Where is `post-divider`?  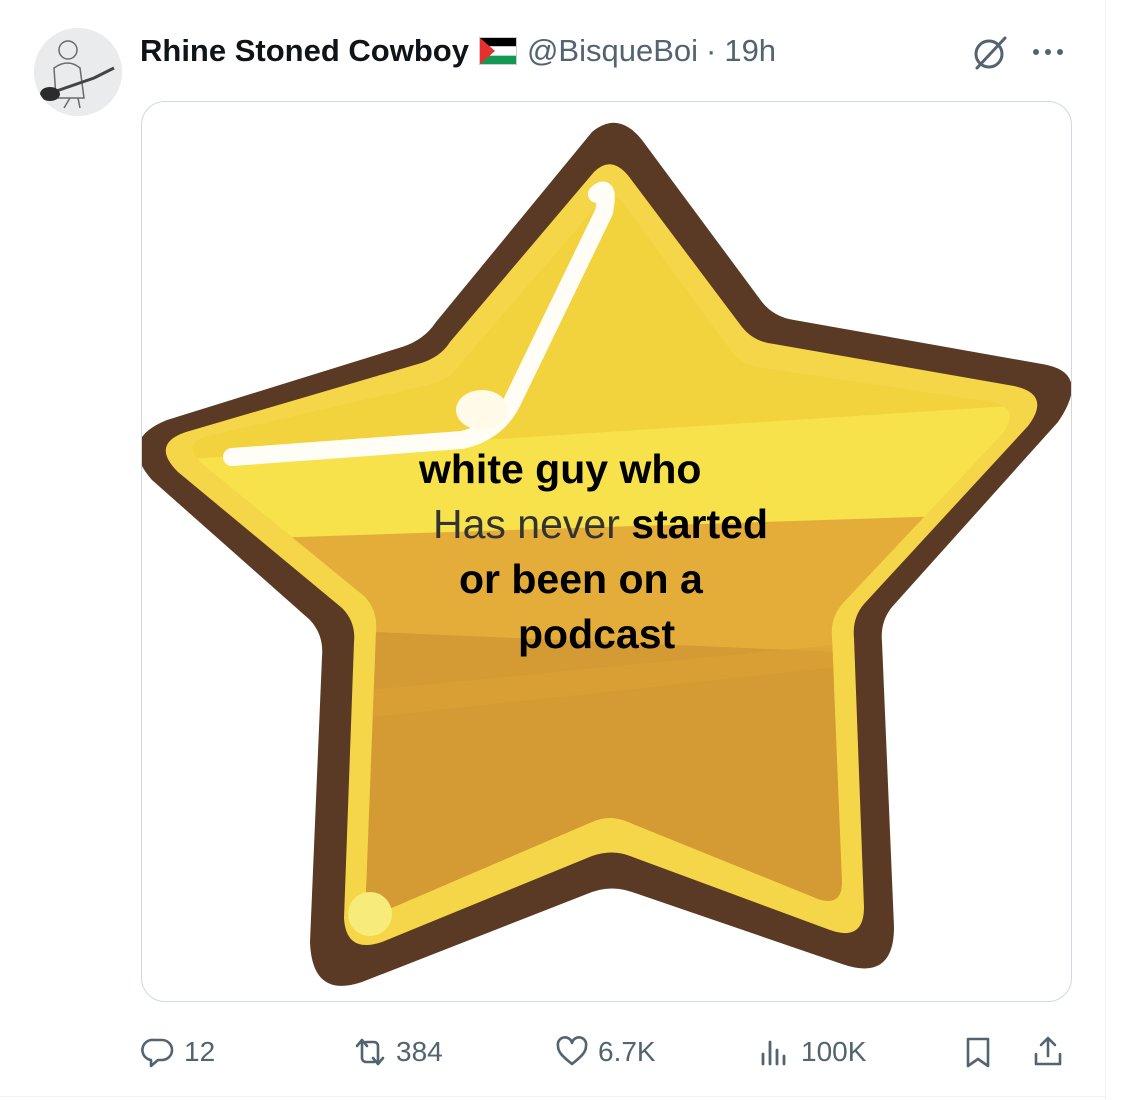 post-divider is located at coordinates (553, 1096).